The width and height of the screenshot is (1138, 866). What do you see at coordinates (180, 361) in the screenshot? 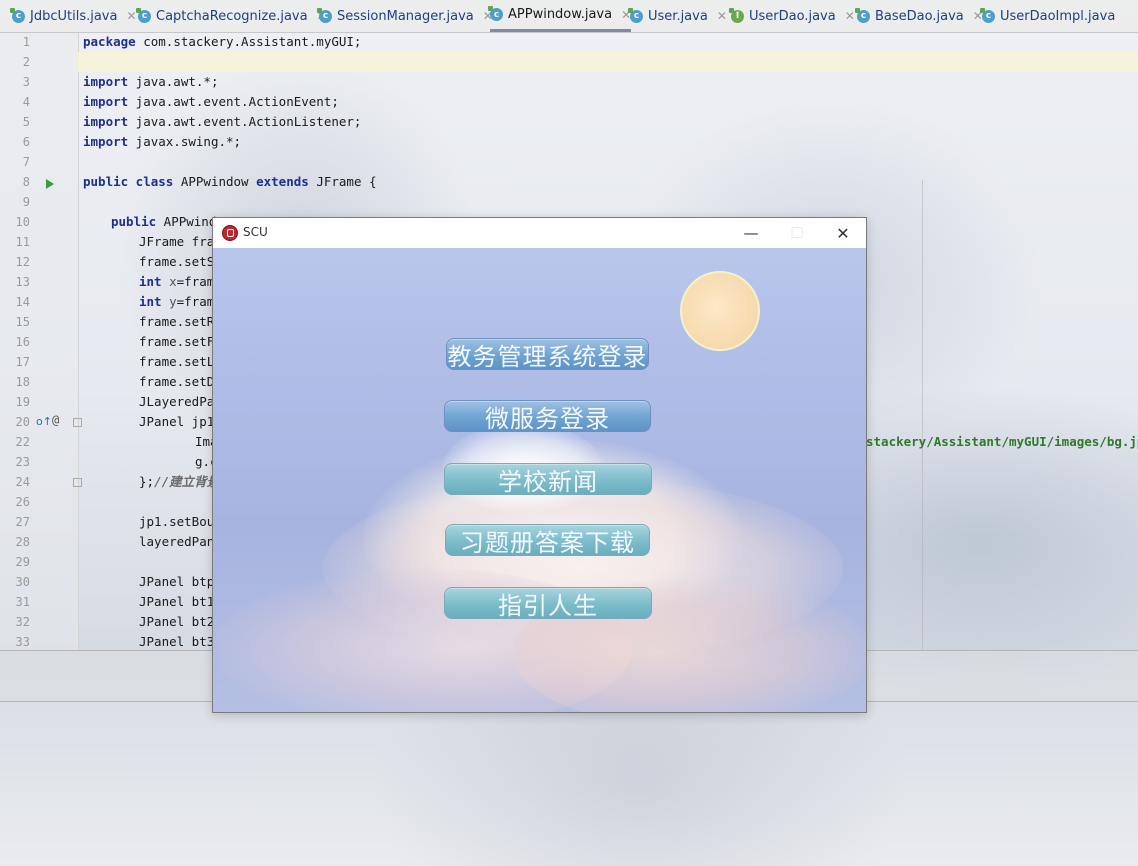
I see `code-line: frame.setLo` at bounding box center [180, 361].